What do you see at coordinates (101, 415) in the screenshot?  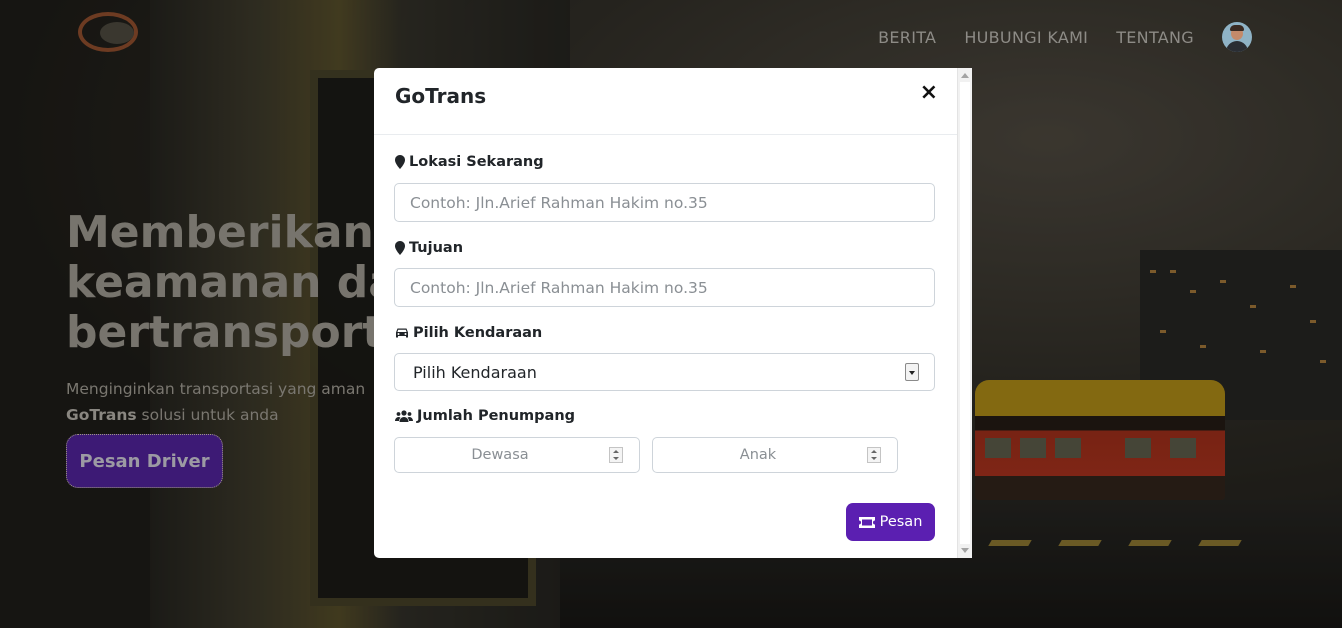 I see `hero-subtitle-brand: GoTrans` at bounding box center [101, 415].